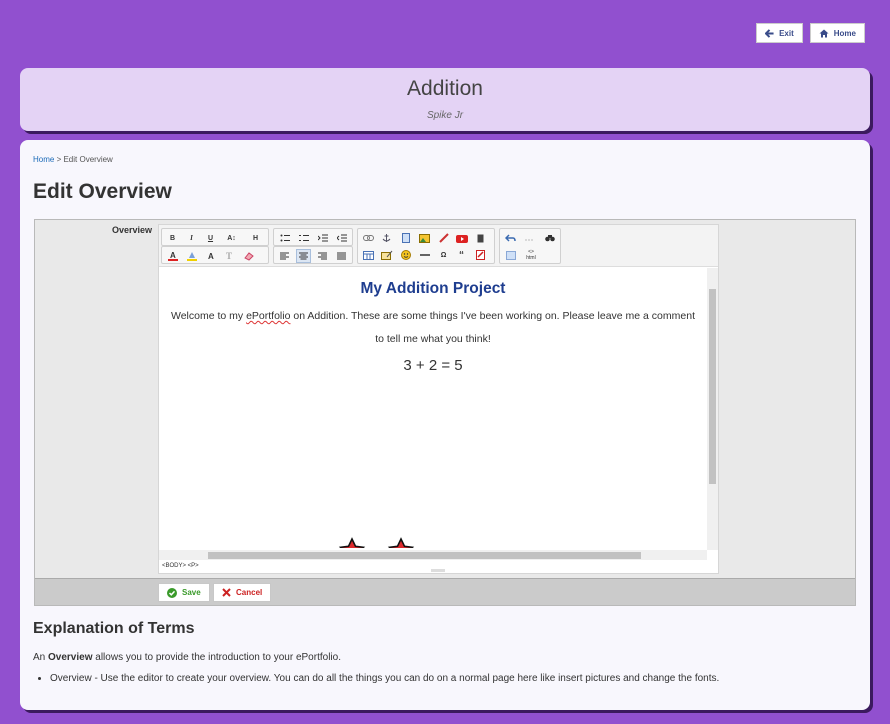 The width and height of the screenshot is (890, 724). Describe the element at coordinates (712, 386) in the screenshot. I see `vertical-scroll-thumb` at that location.